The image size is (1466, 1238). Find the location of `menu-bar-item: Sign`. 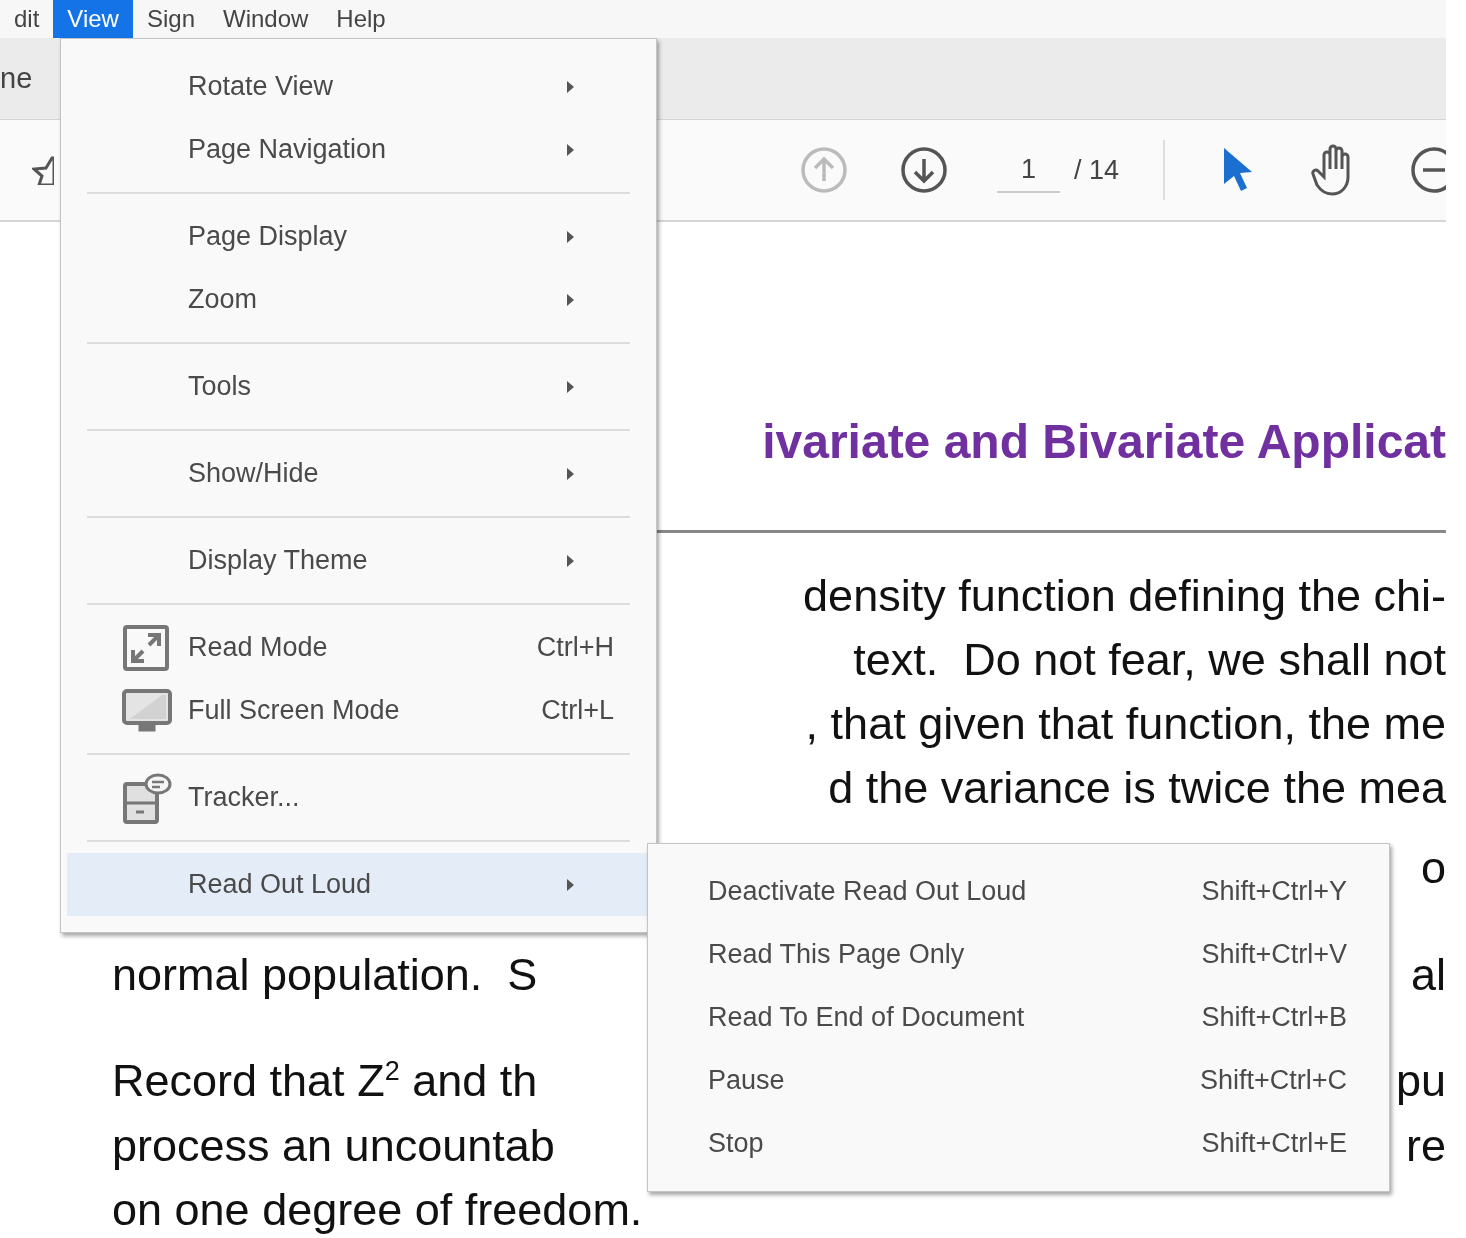

menu-bar-item: Sign is located at coordinates (170, 19).